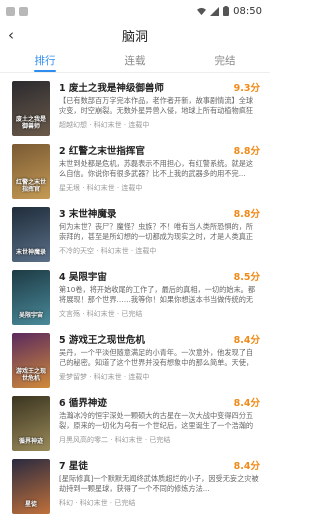  What do you see at coordinates (31, 486) in the screenshot?
I see `book-cover: 星徒` at bounding box center [31, 486].